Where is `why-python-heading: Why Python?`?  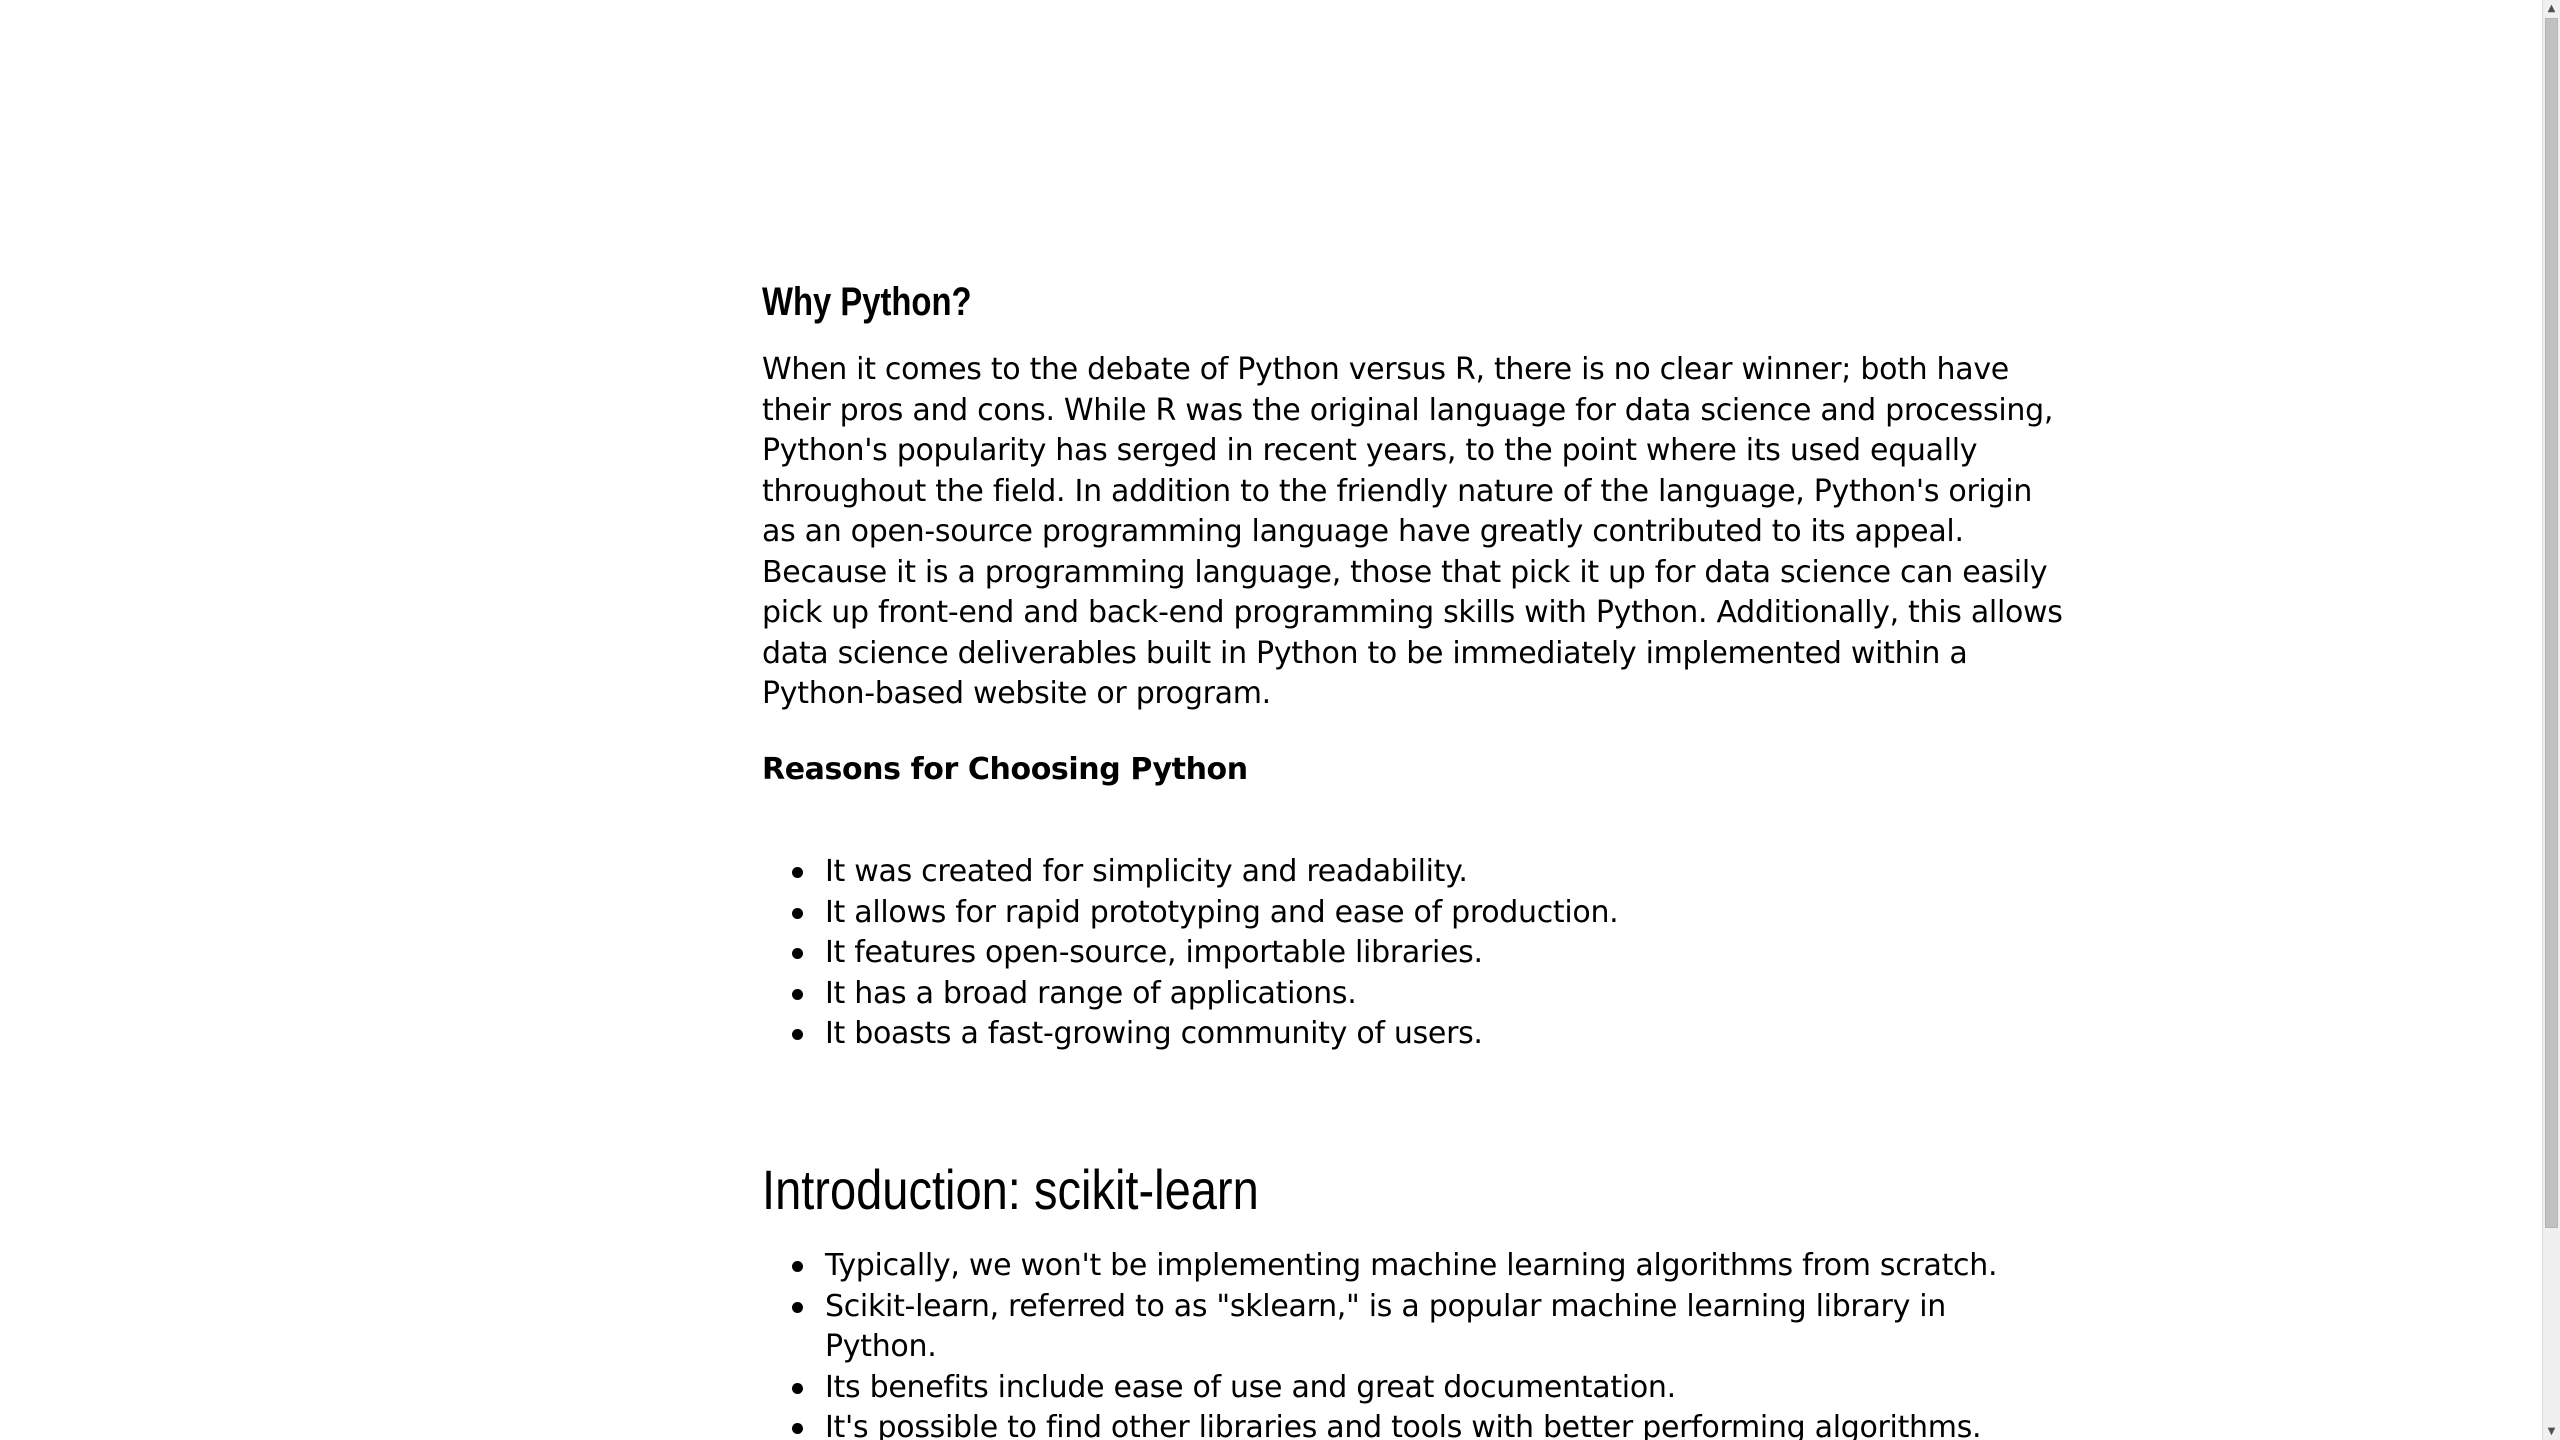
why-python-heading: Why Python? is located at coordinates (867, 302).